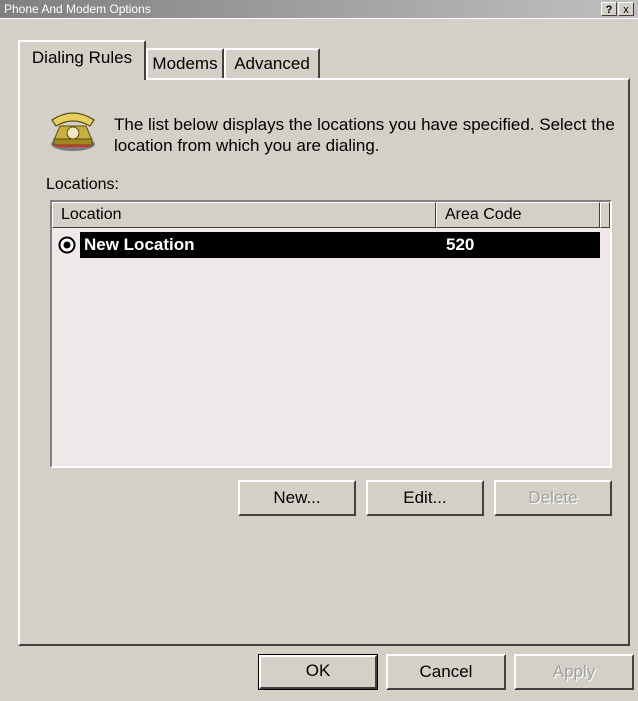 The height and width of the screenshot is (701, 638). I want to click on column-header-filler, so click(605, 215).